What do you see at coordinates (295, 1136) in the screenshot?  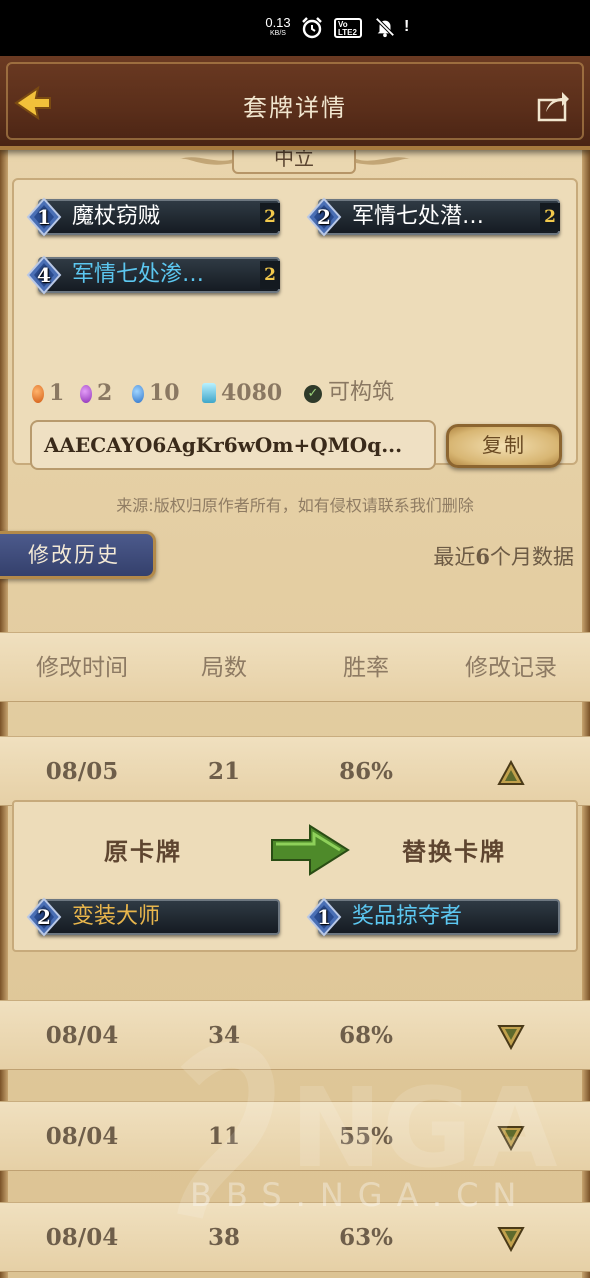 I see `history-row: 08/04 11 55%` at bounding box center [295, 1136].